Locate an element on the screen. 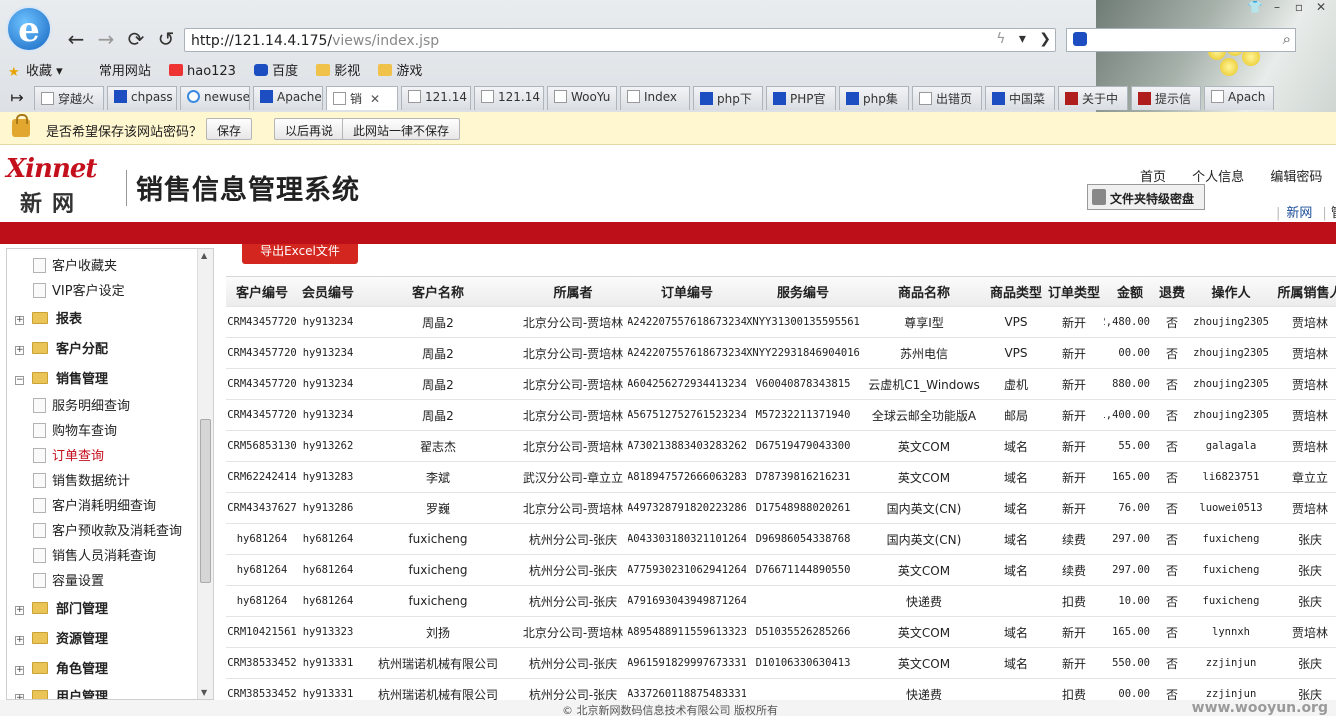 The width and height of the screenshot is (1336, 718). dropdown-icon: ▾ is located at coordinates (1022, 39).